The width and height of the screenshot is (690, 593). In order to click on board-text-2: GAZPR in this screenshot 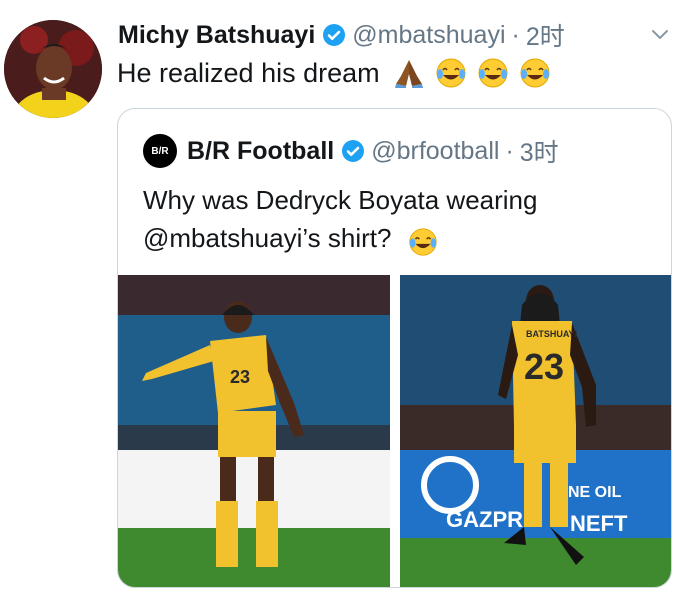, I will do `click(484, 519)`.